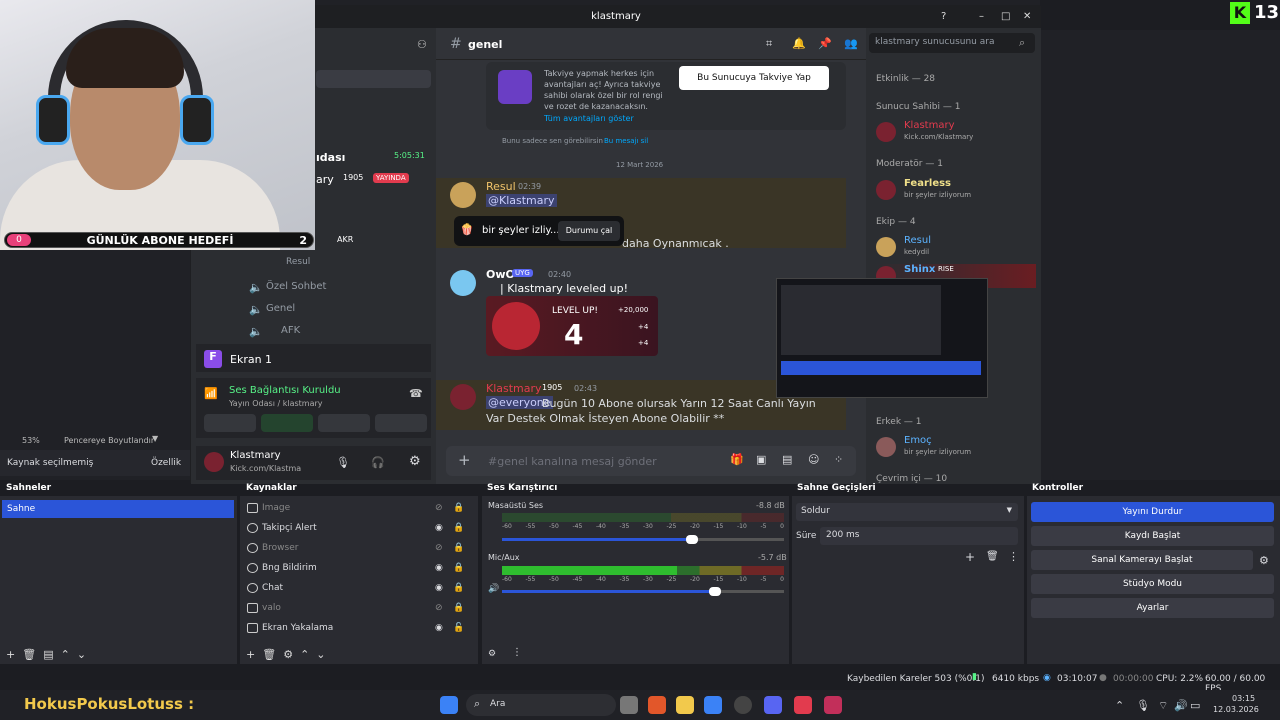  What do you see at coordinates (354, 509) in the screenshot?
I see `source-row: Image ⊘ 🔒` at bounding box center [354, 509].